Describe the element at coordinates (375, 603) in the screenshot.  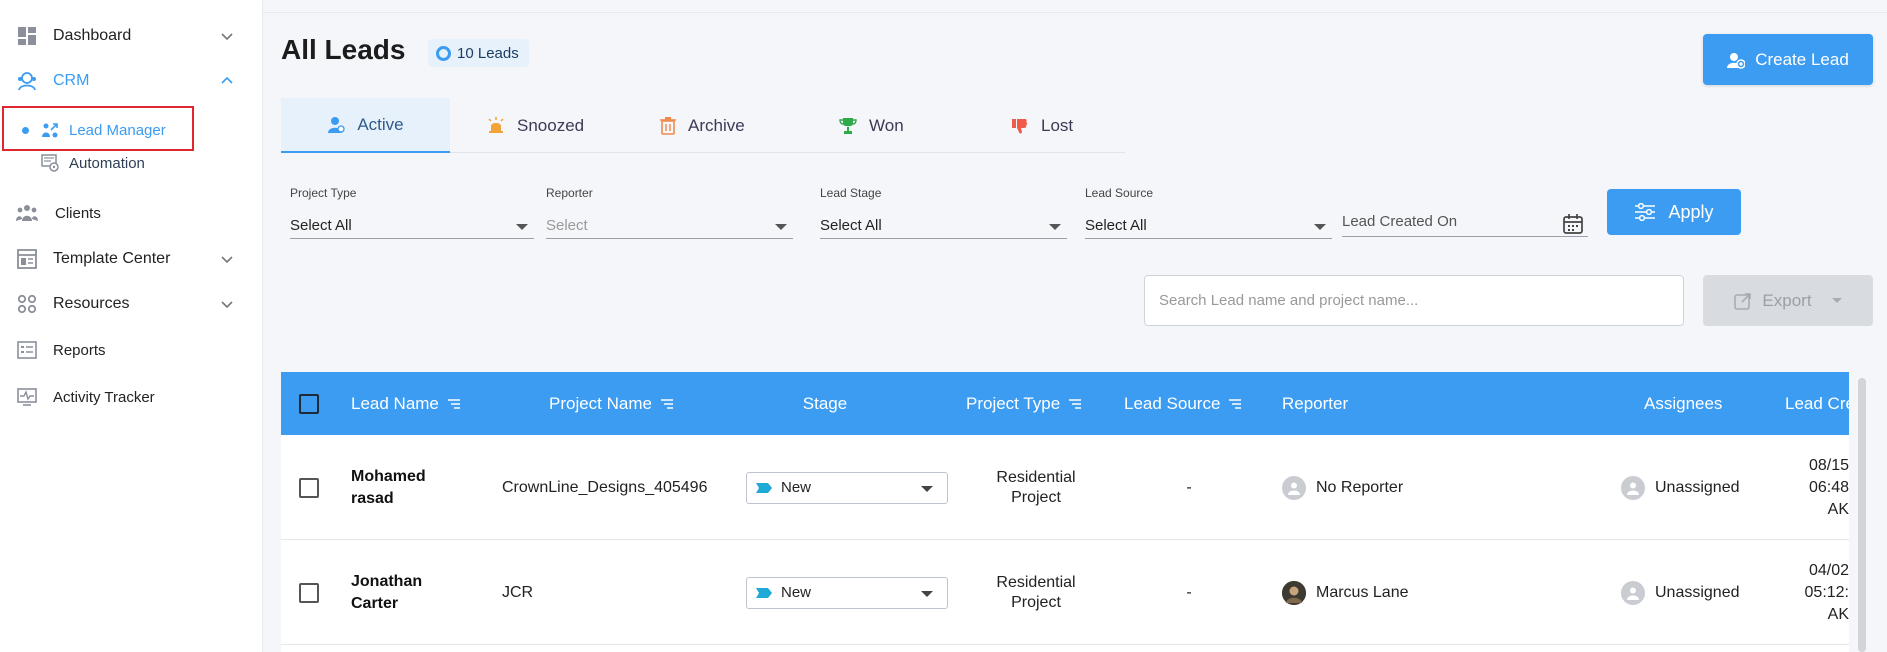
I see `lead-name-line: Carter` at that location.